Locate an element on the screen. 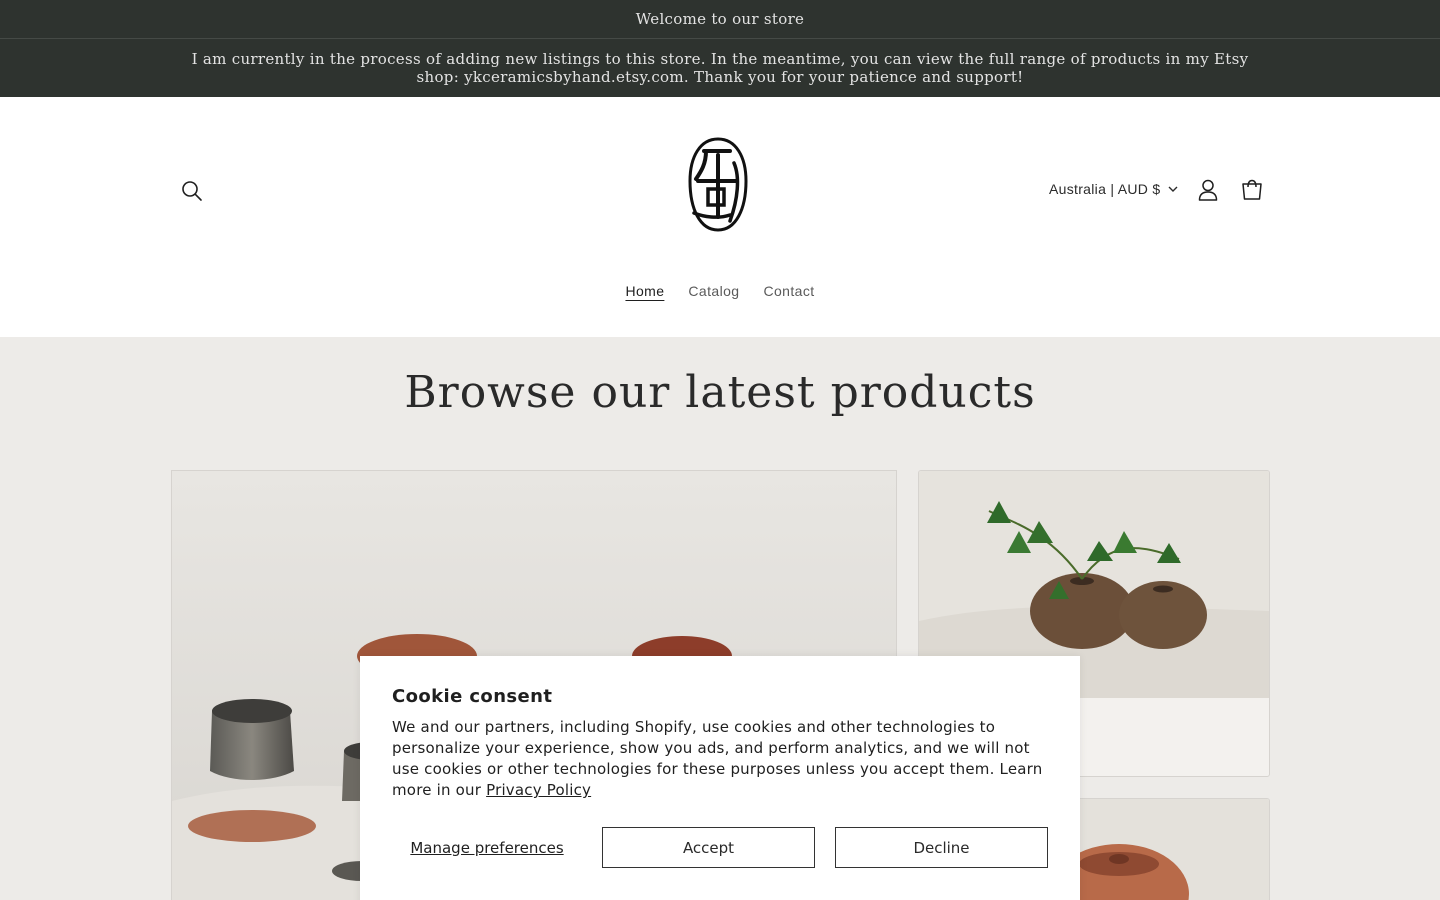 This screenshot has width=1440, height=900. announcement-bar-welcome: Welcome to our store is located at coordinates (720, 19).